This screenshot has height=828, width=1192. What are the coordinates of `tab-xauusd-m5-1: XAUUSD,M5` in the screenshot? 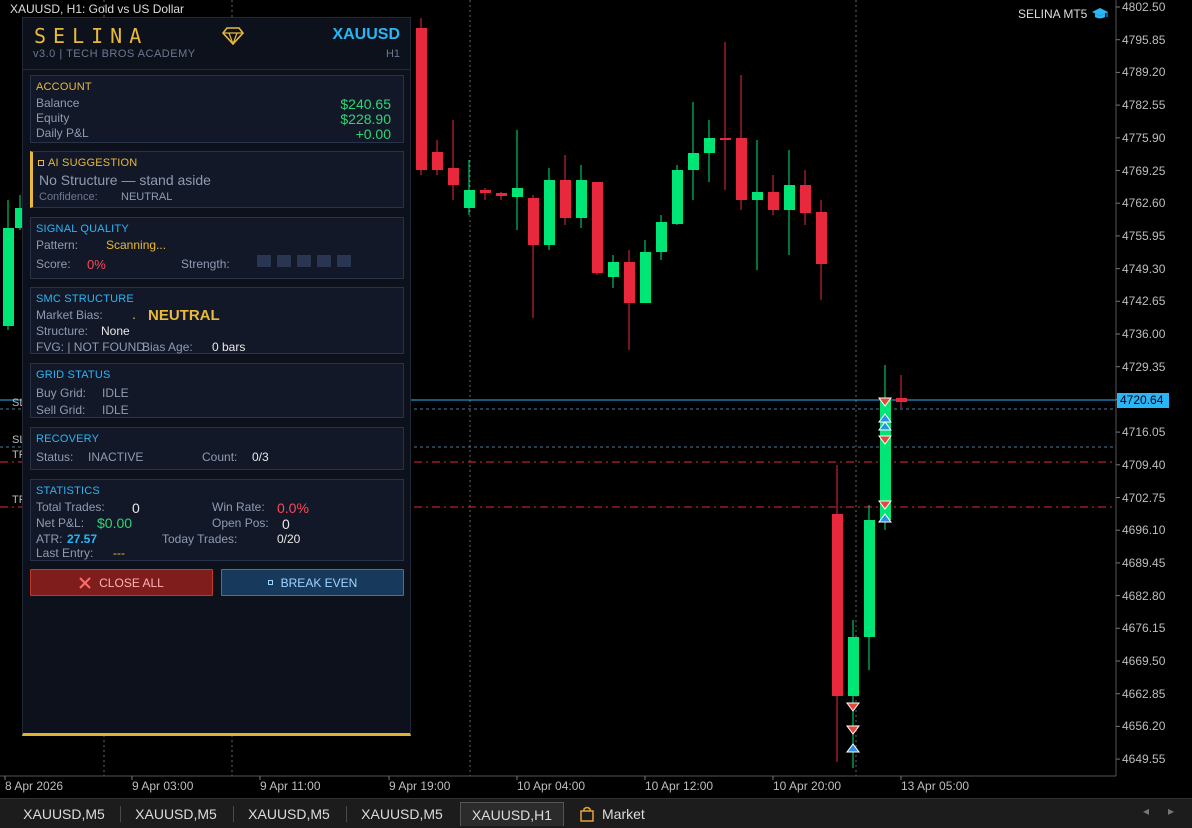 It's located at (64, 814).